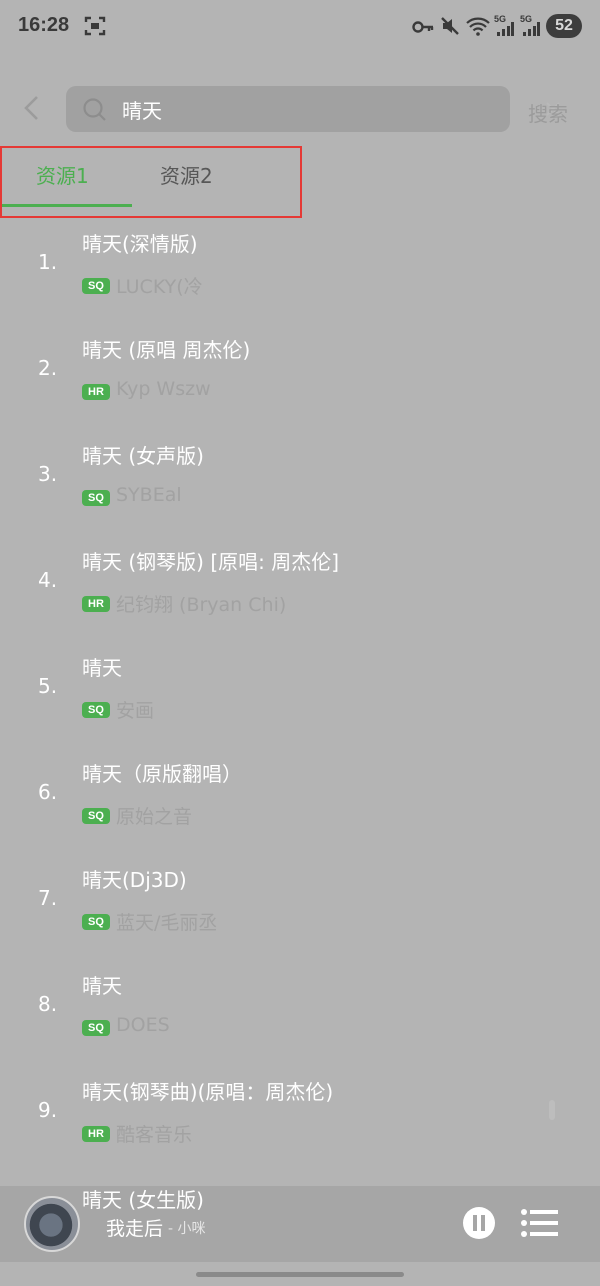 Image resolution: width=600 pixels, height=1286 pixels. Describe the element at coordinates (48, 262) in the screenshot. I see `item-number: 1.` at that location.